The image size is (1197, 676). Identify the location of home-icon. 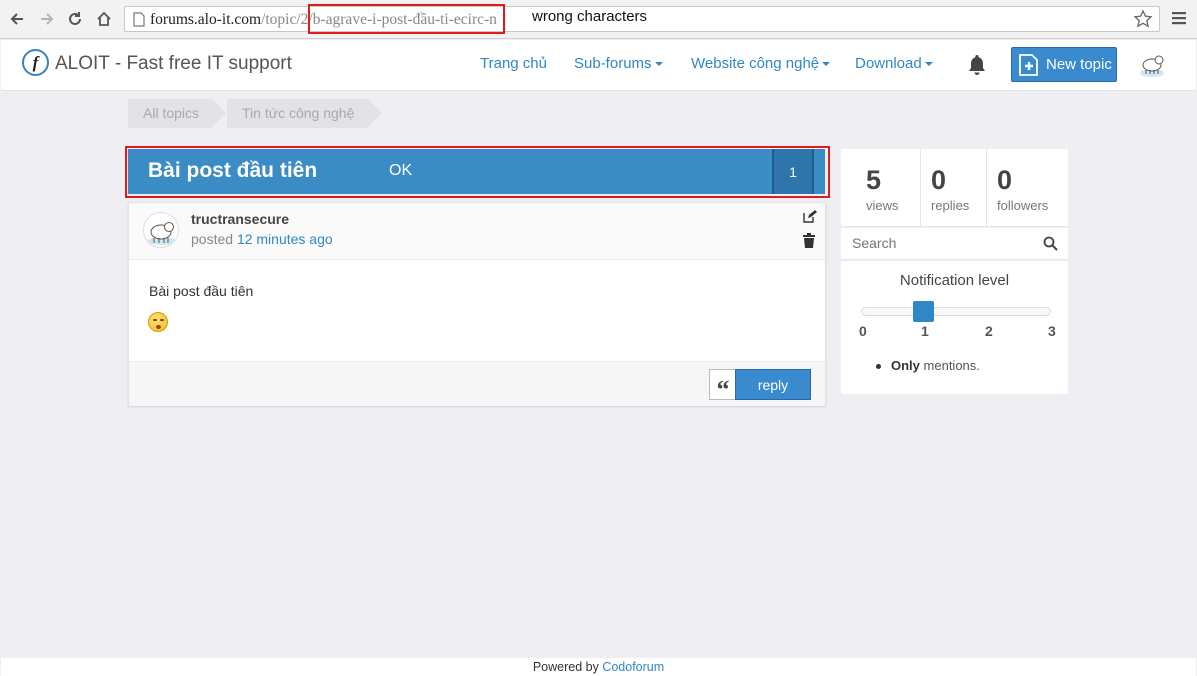
(104, 18).